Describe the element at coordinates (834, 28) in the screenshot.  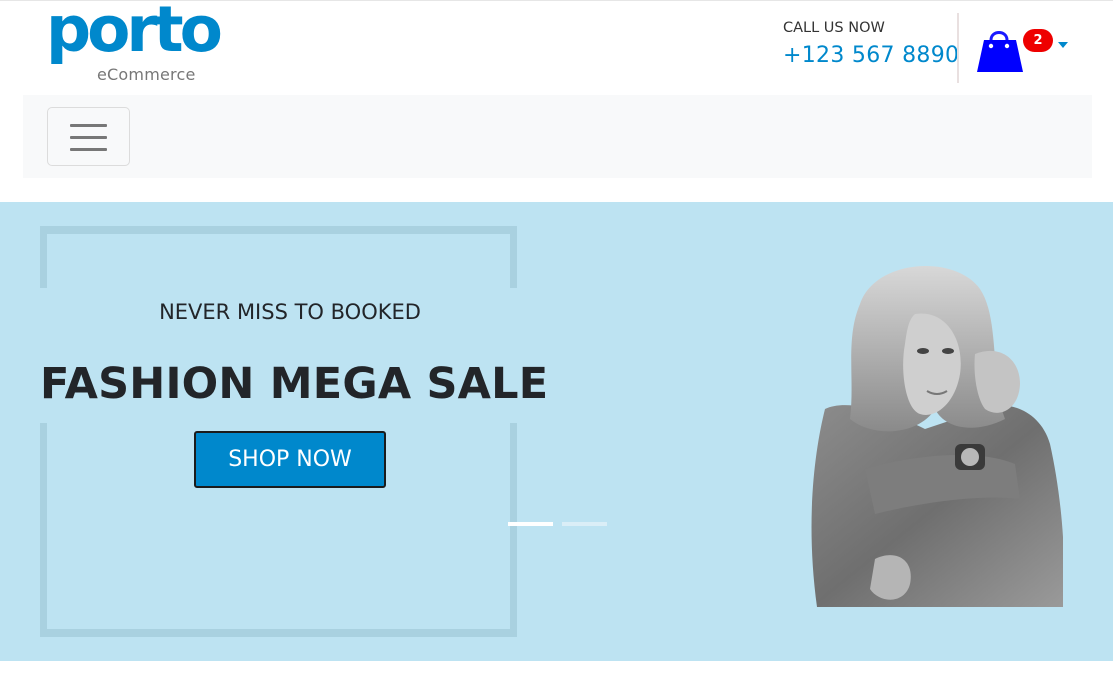
I see `call-us-label: CALL US NOW` at that location.